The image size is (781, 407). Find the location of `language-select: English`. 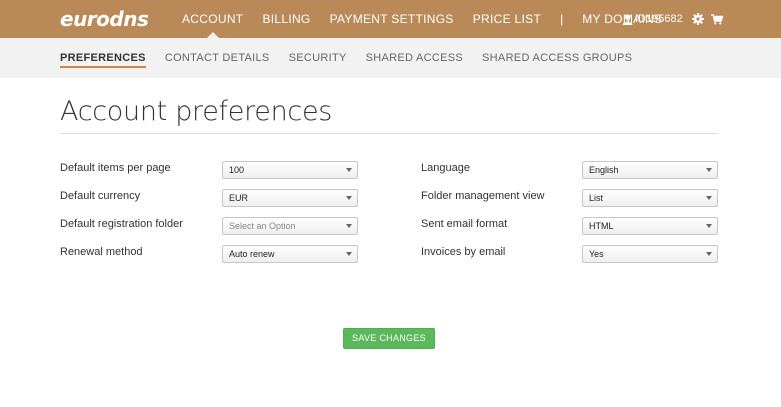

language-select: English is located at coordinates (650, 170).